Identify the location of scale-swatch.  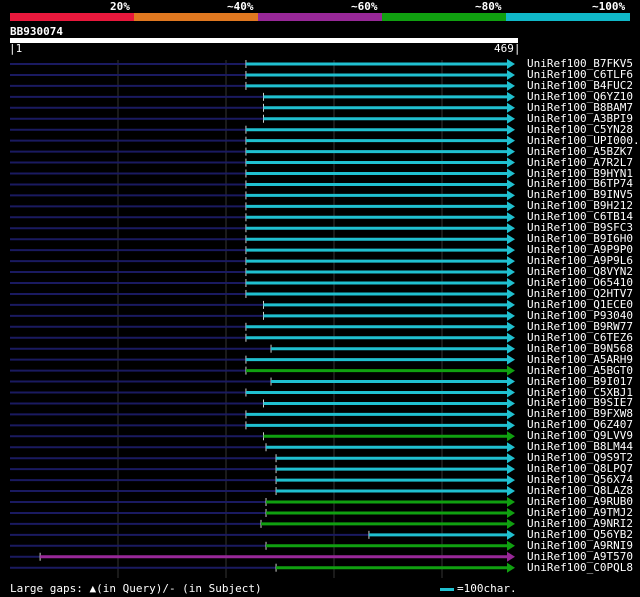
(447, 589).